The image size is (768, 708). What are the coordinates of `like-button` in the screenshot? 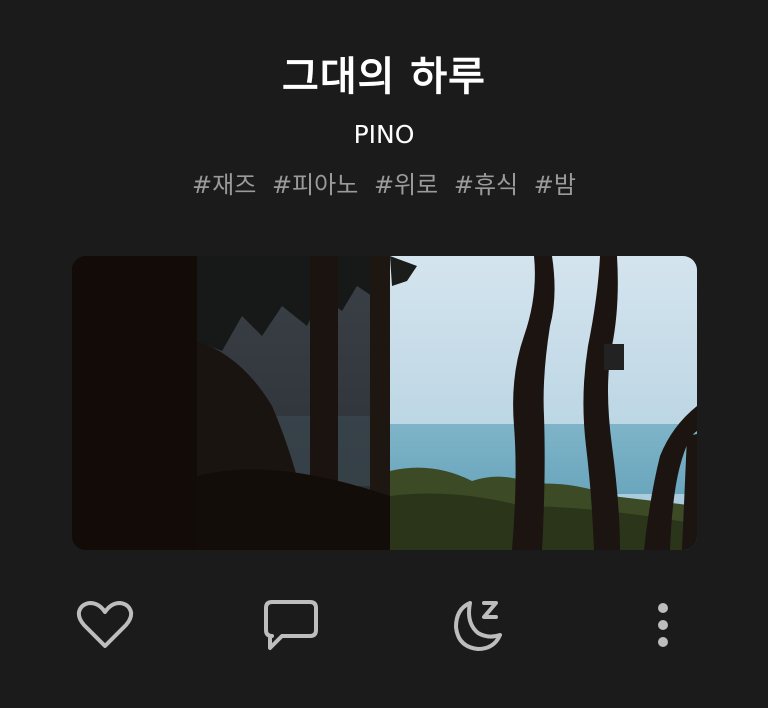 It's located at (105, 625).